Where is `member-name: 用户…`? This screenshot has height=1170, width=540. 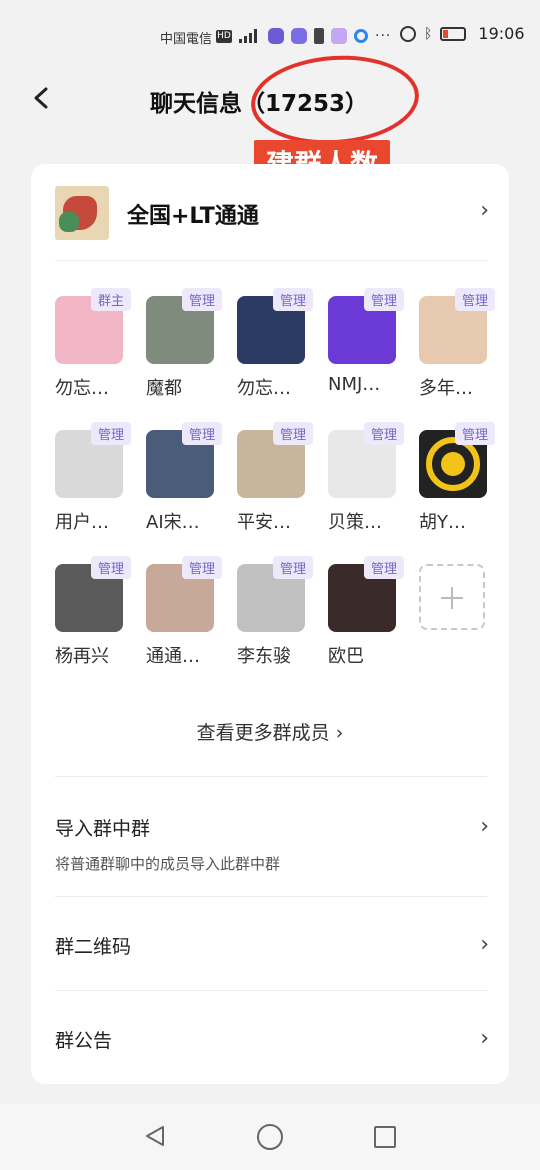 member-name: 用户… is located at coordinates (82, 522).